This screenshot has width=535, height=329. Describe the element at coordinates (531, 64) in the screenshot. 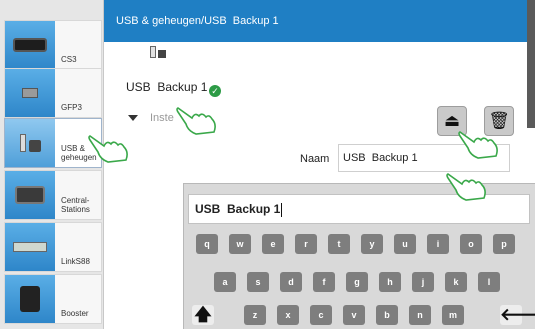

I see `window-edge` at that location.